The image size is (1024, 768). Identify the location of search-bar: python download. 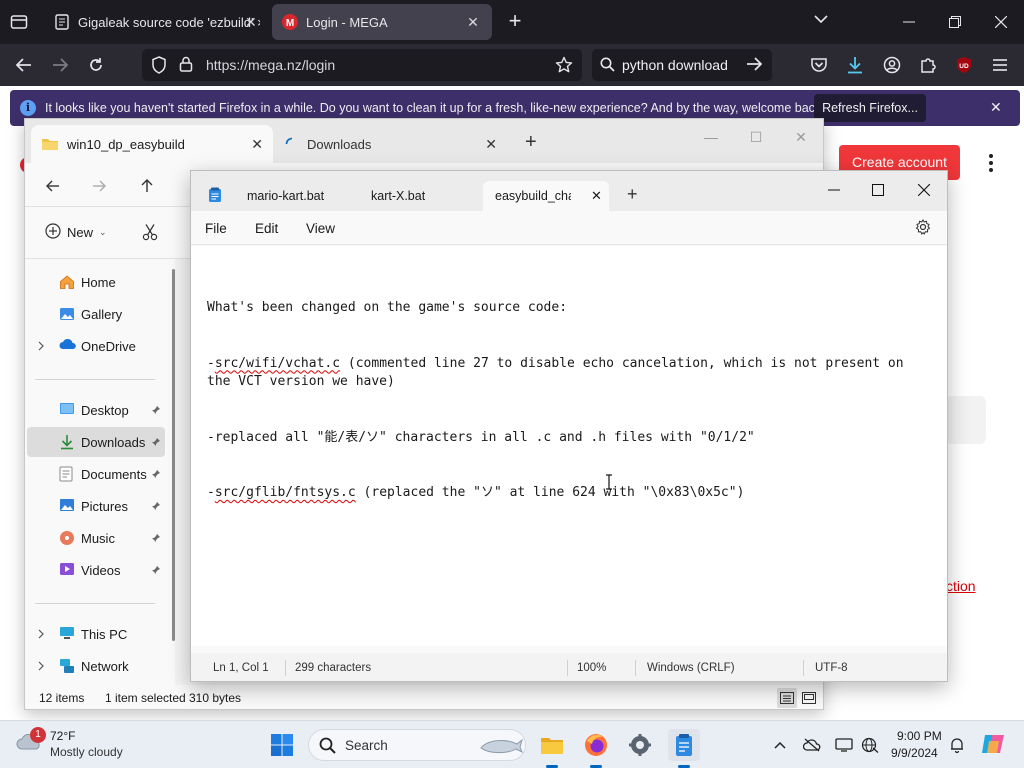
(682, 65).